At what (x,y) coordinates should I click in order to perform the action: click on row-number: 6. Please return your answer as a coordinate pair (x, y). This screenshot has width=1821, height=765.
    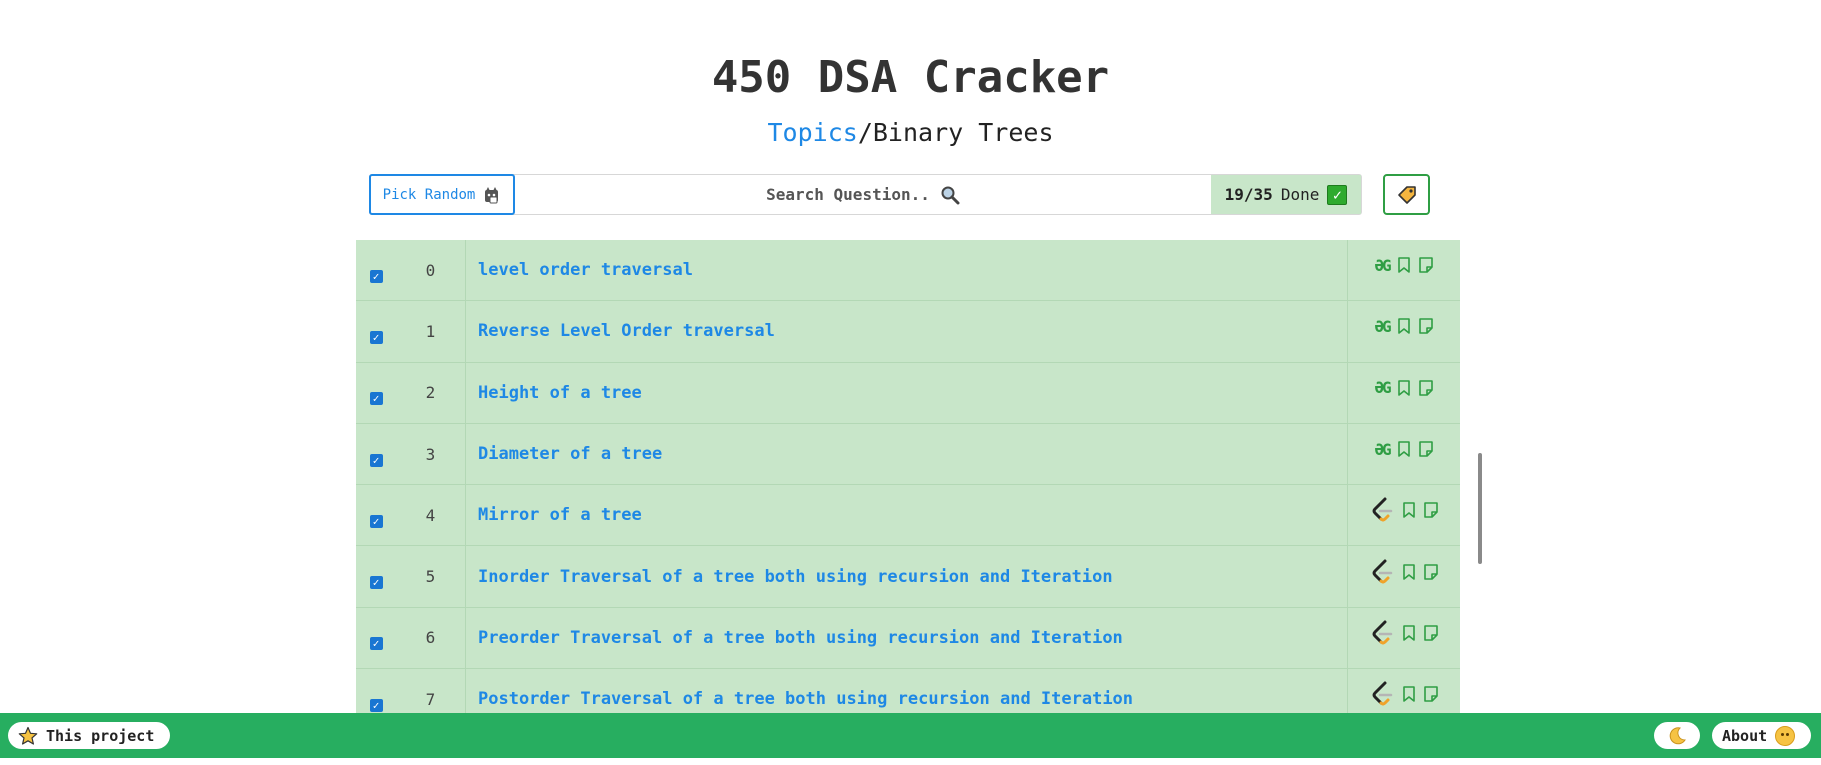
    Looking at the image, I should click on (431, 638).